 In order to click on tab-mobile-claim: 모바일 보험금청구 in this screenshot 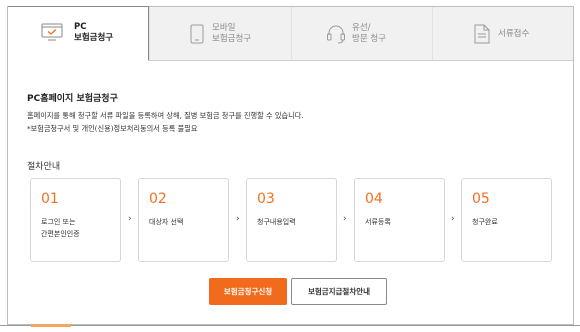, I will do `click(220, 34)`.